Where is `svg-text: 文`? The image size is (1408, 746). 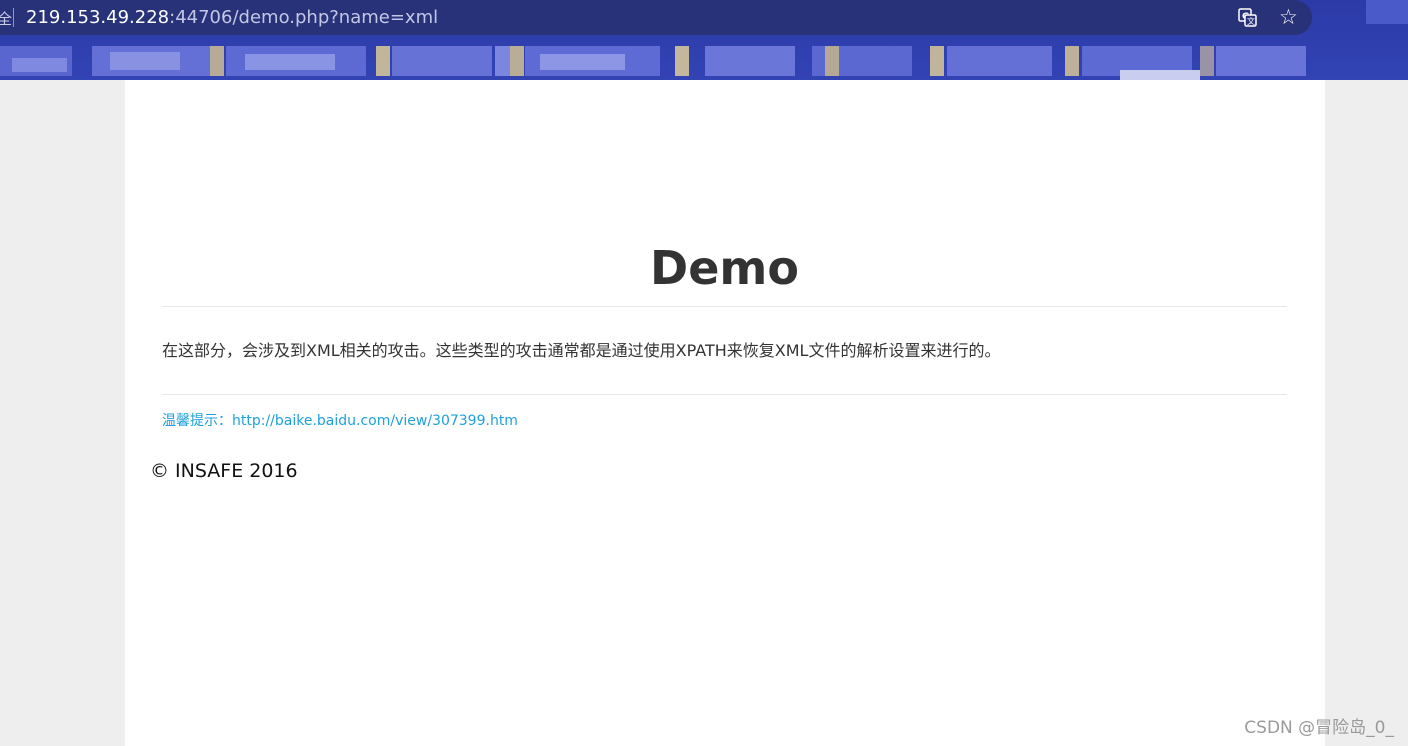 svg-text: 文 is located at coordinates (1251, 21).